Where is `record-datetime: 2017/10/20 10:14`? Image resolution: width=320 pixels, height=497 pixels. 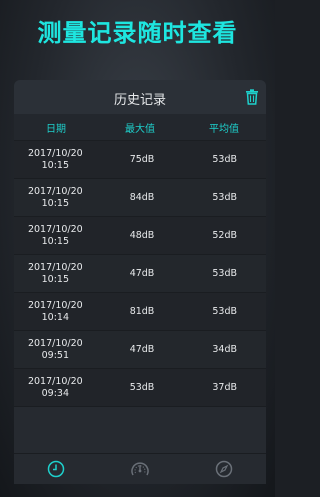
record-datetime: 2017/10/20 10:14 is located at coordinates (57, 312).